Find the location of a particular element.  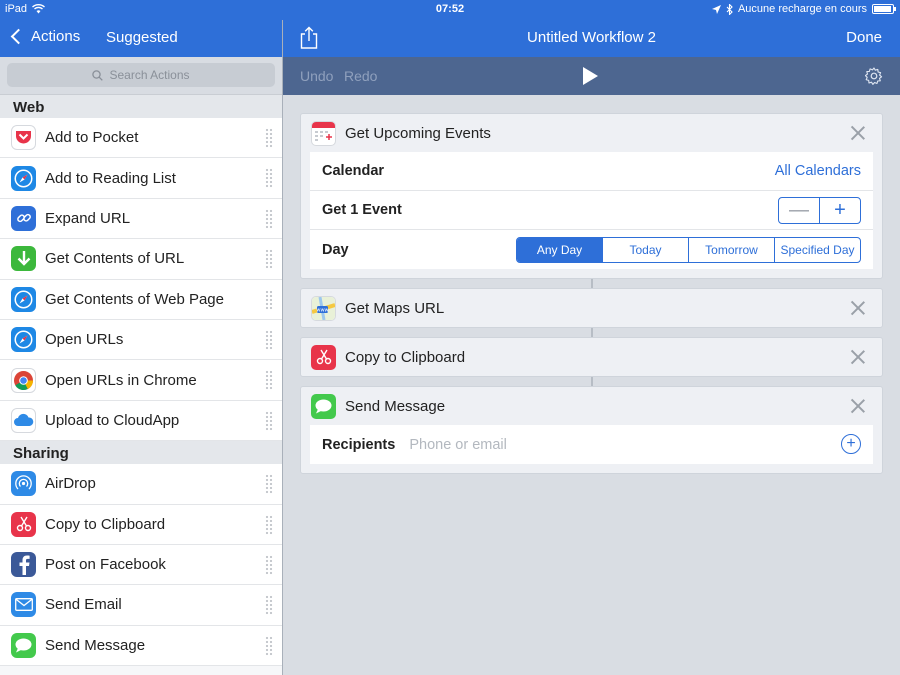

status-bar: iPad 07:52 Aucune recharge en cours is located at coordinates (450, 10).